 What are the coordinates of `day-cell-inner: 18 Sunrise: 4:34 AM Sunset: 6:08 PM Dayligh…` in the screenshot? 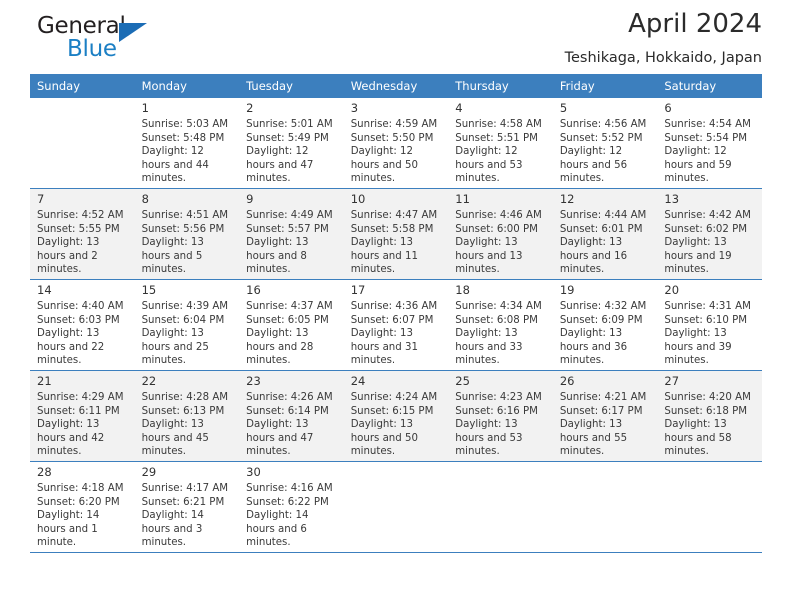 It's located at (500, 325).